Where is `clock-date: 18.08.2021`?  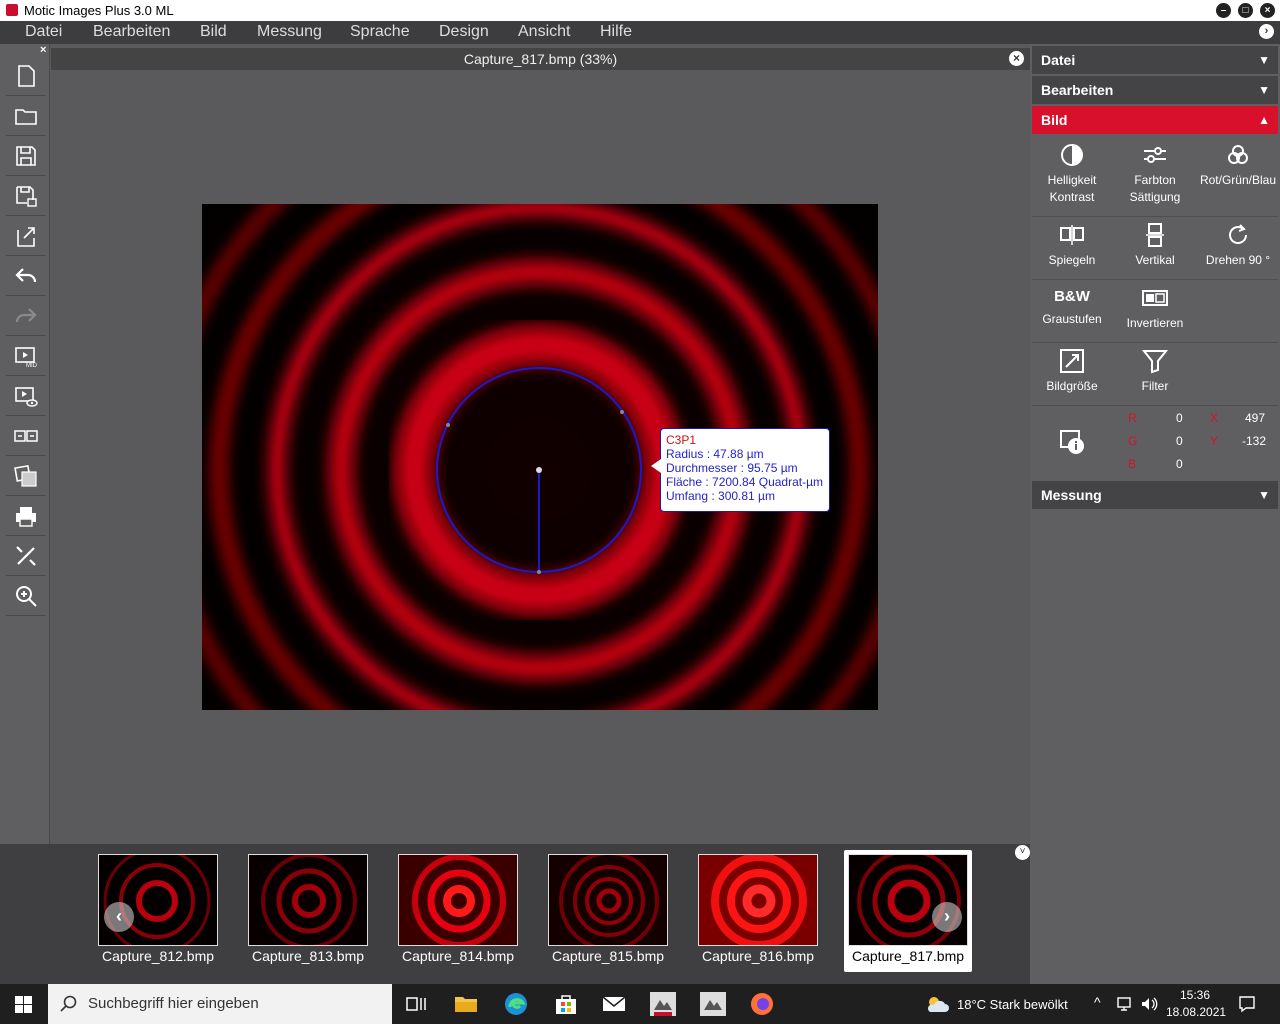
clock-date: 18.08.2021 is located at coordinates (1196, 1012).